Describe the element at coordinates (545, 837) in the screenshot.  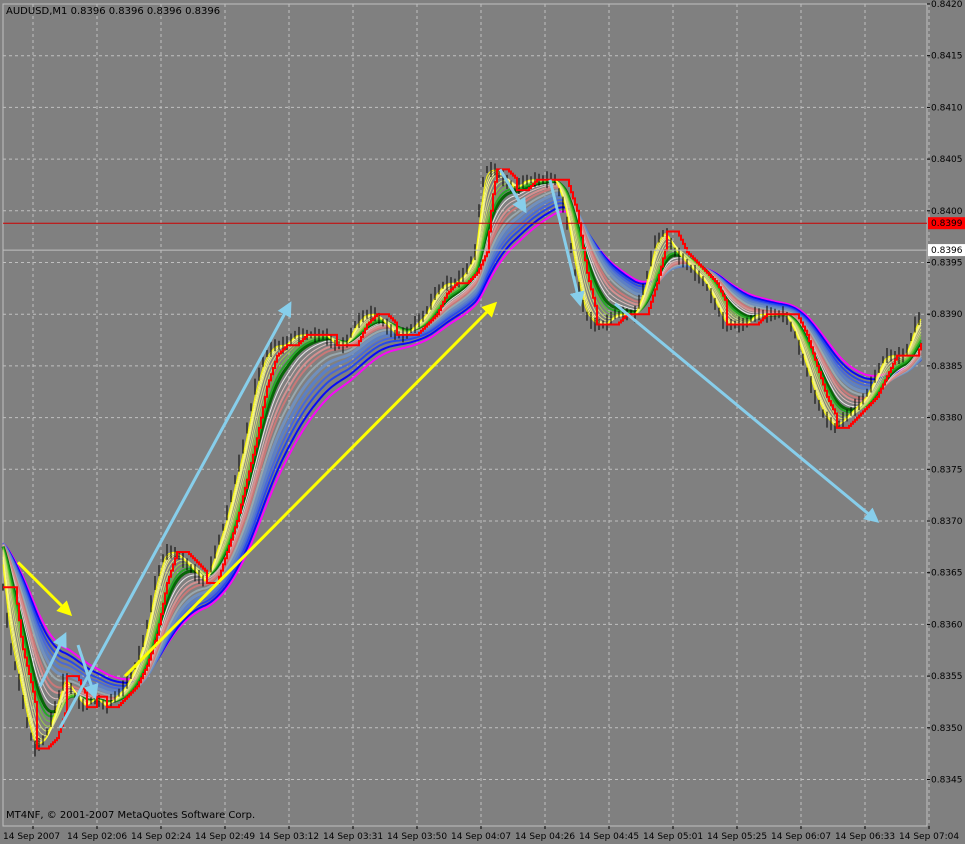
I see `x-tick-label: 14 Sep 04:26` at that location.